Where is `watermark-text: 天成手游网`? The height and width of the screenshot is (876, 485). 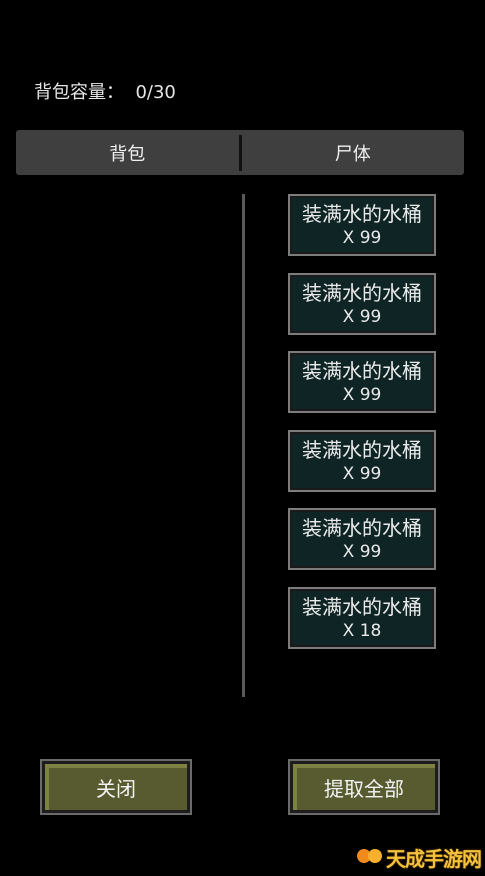 watermark-text: 天成手游网 is located at coordinates (434, 859).